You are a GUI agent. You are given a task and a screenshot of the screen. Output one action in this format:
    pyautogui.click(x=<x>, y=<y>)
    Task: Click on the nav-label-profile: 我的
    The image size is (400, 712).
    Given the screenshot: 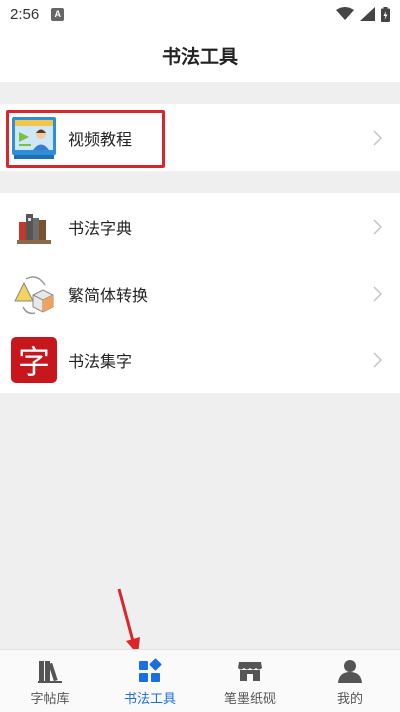 What is the action you would take?
    pyautogui.click(x=349, y=699)
    